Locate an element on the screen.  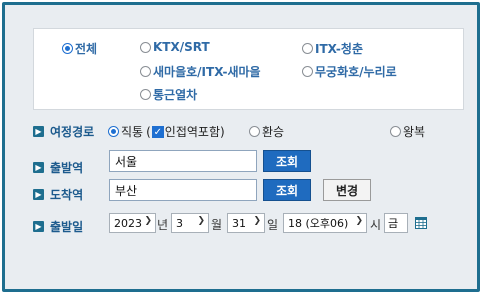
route-transfer-option: 환승 is located at coordinates (266, 131).